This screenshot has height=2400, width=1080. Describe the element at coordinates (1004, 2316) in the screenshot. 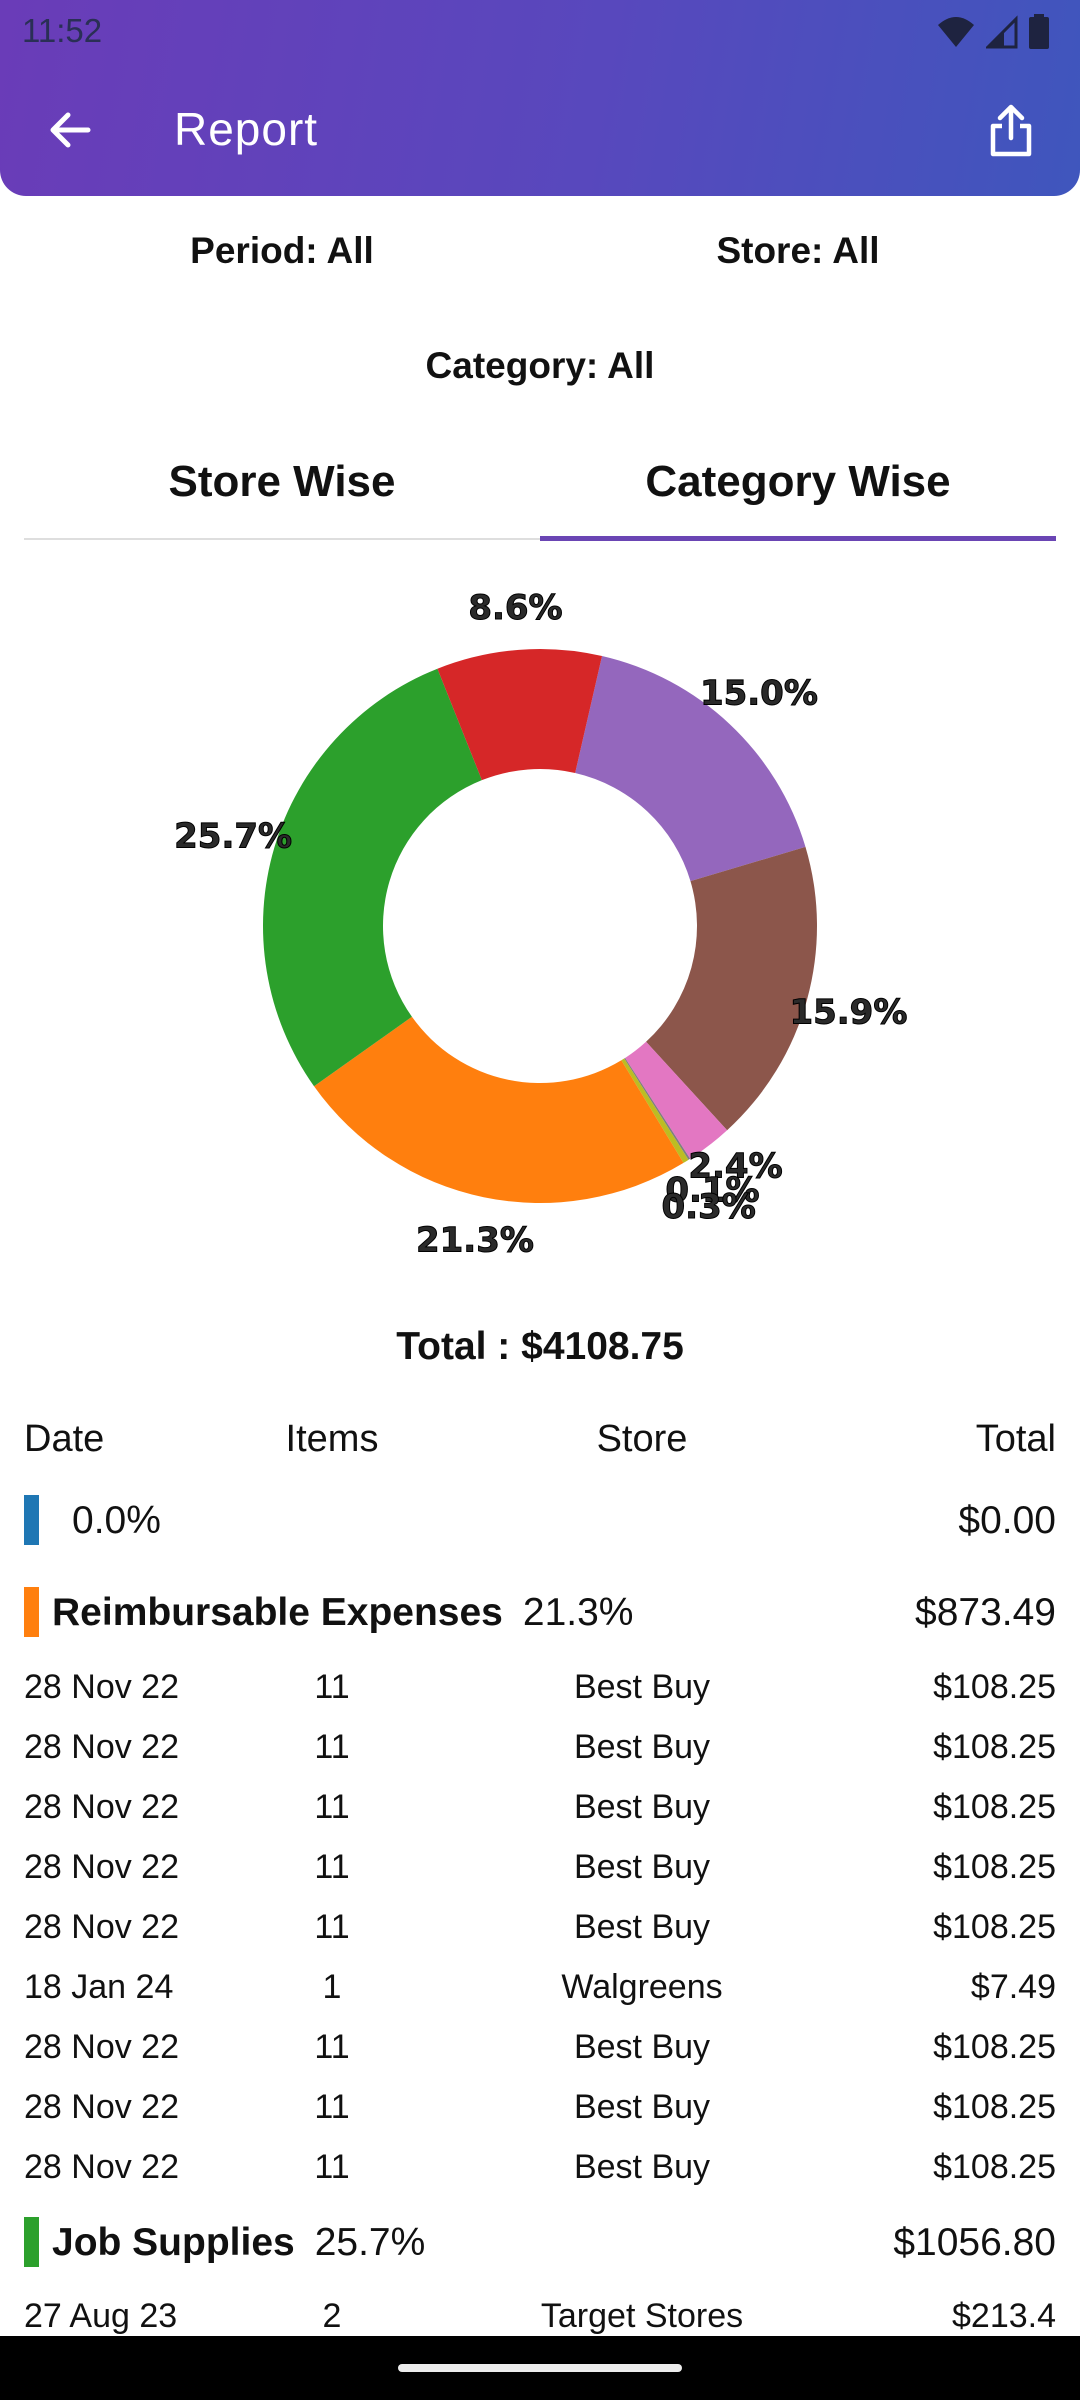

I see `row-total: $213.4` at that location.